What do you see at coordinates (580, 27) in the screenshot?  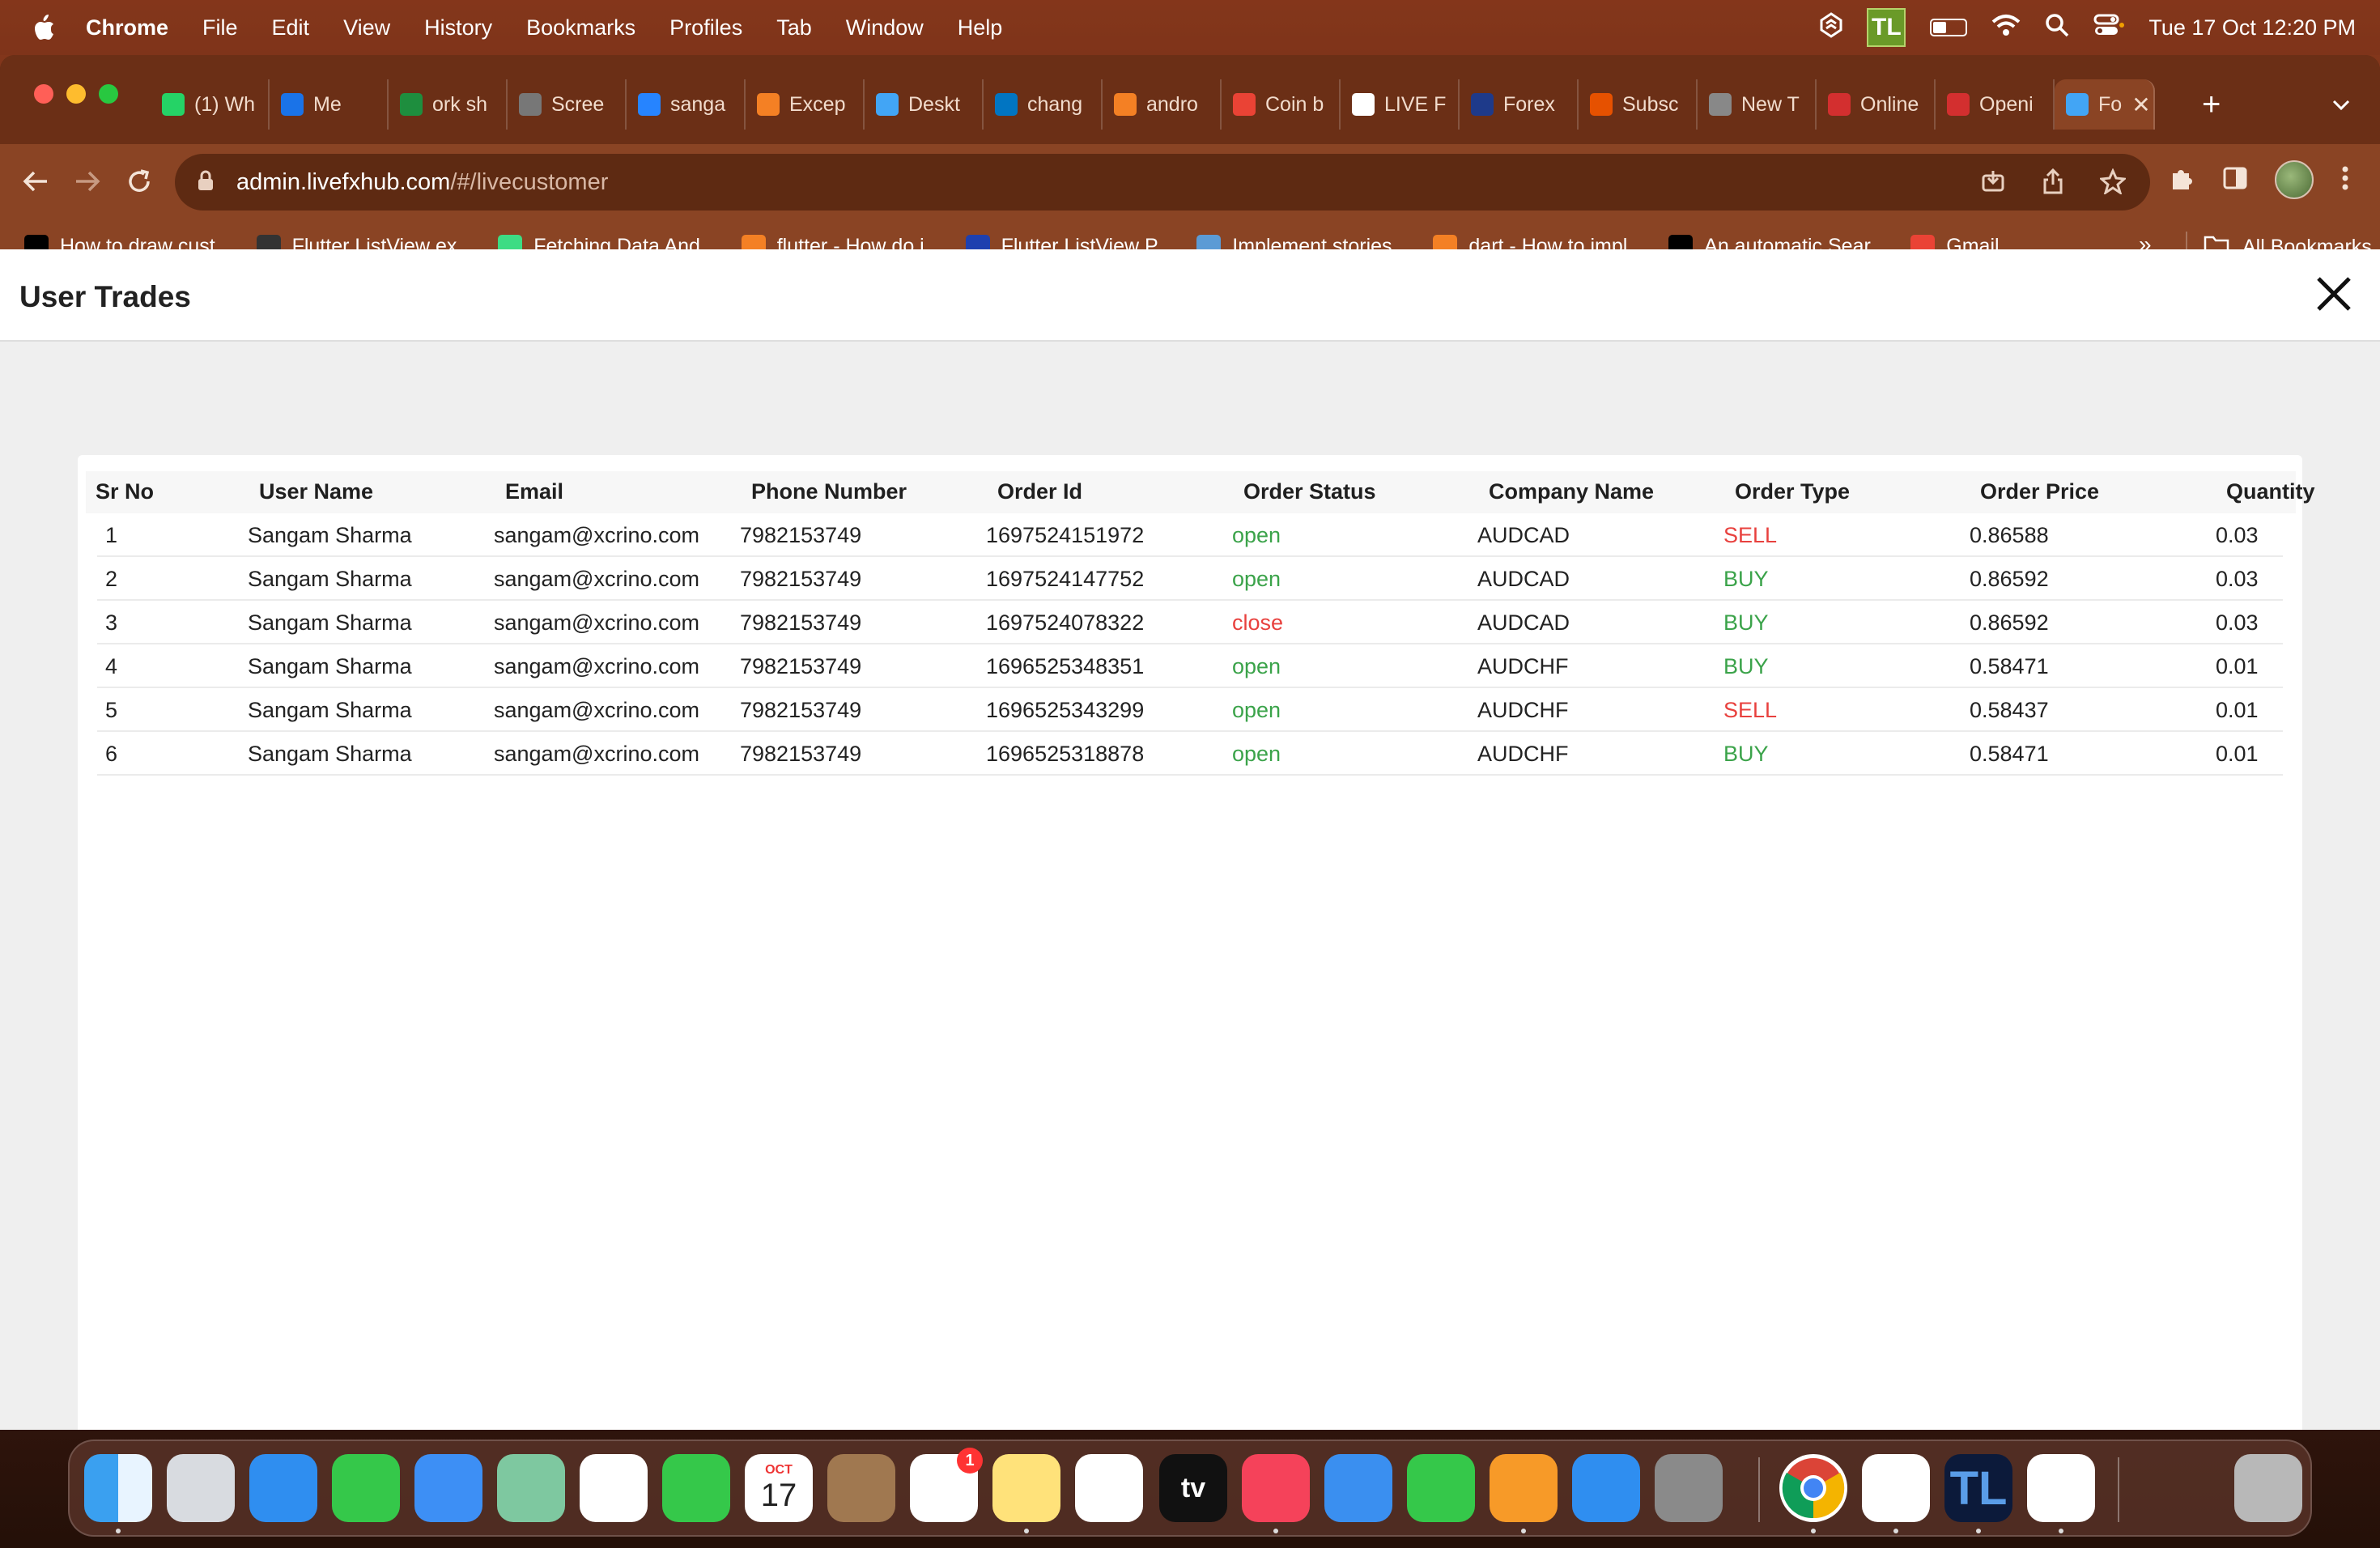 I see `menu-bookmarks: Bookmarks` at bounding box center [580, 27].